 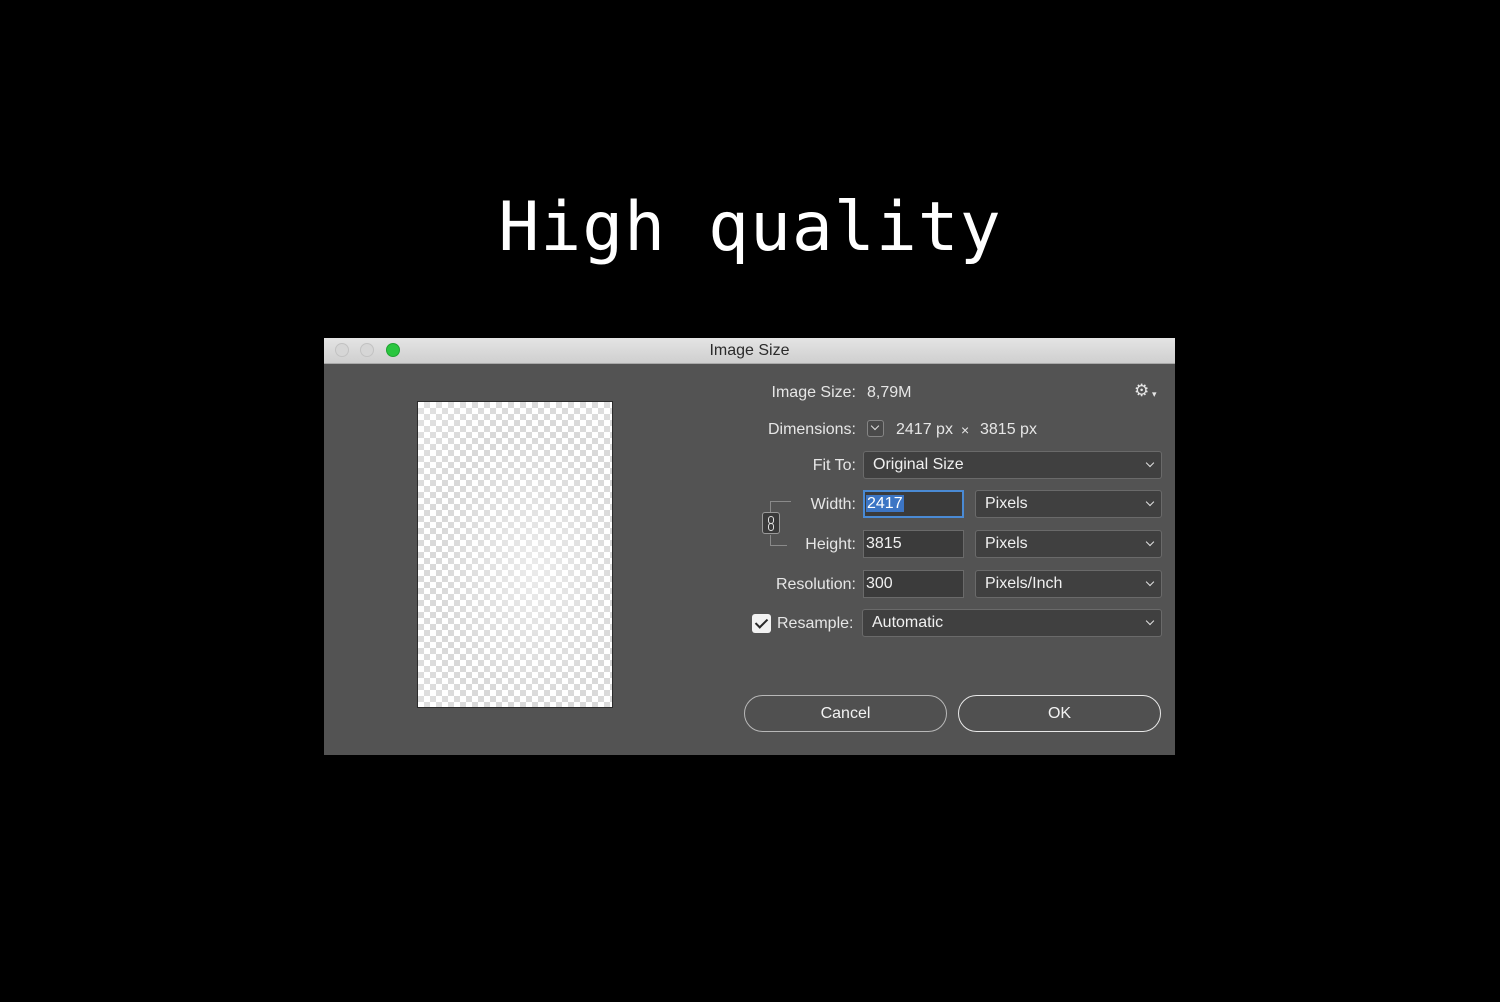 What do you see at coordinates (750, 227) in the screenshot?
I see `headline: High quality` at bounding box center [750, 227].